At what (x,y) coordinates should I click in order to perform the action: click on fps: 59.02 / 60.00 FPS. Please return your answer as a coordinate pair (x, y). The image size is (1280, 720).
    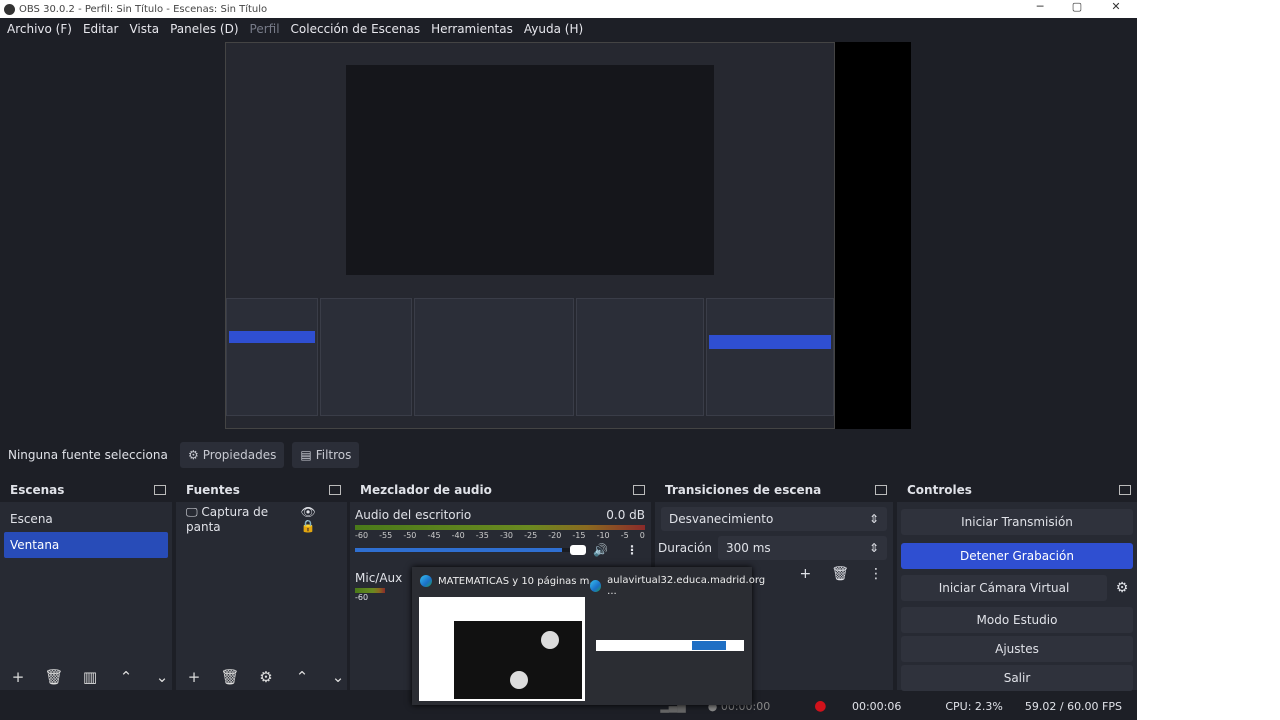
    Looking at the image, I should click on (1073, 706).